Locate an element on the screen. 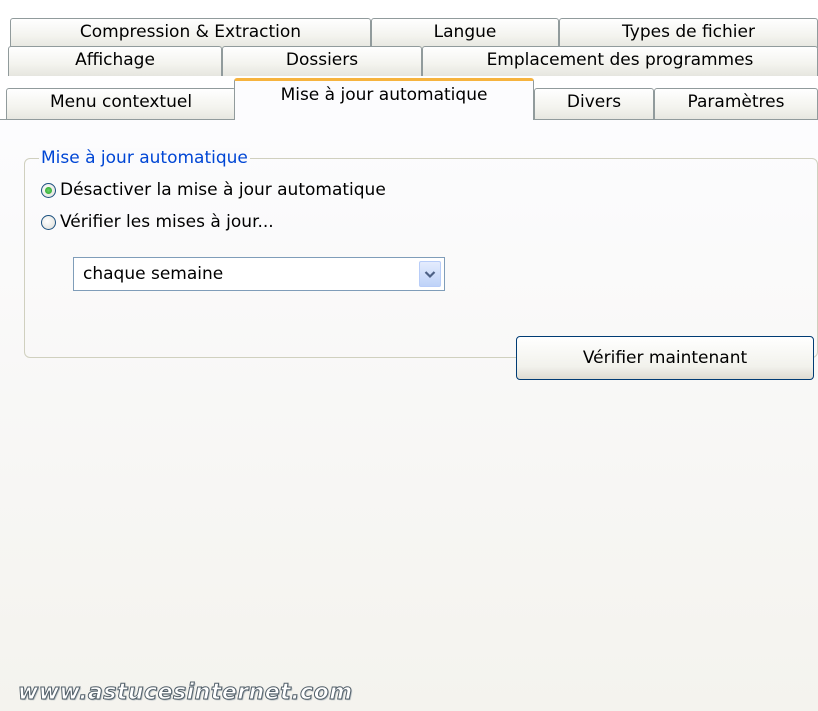 This screenshot has height=711, width=818. tab-mise-a-jour-automatique: Mise à jour automatique is located at coordinates (384, 99).